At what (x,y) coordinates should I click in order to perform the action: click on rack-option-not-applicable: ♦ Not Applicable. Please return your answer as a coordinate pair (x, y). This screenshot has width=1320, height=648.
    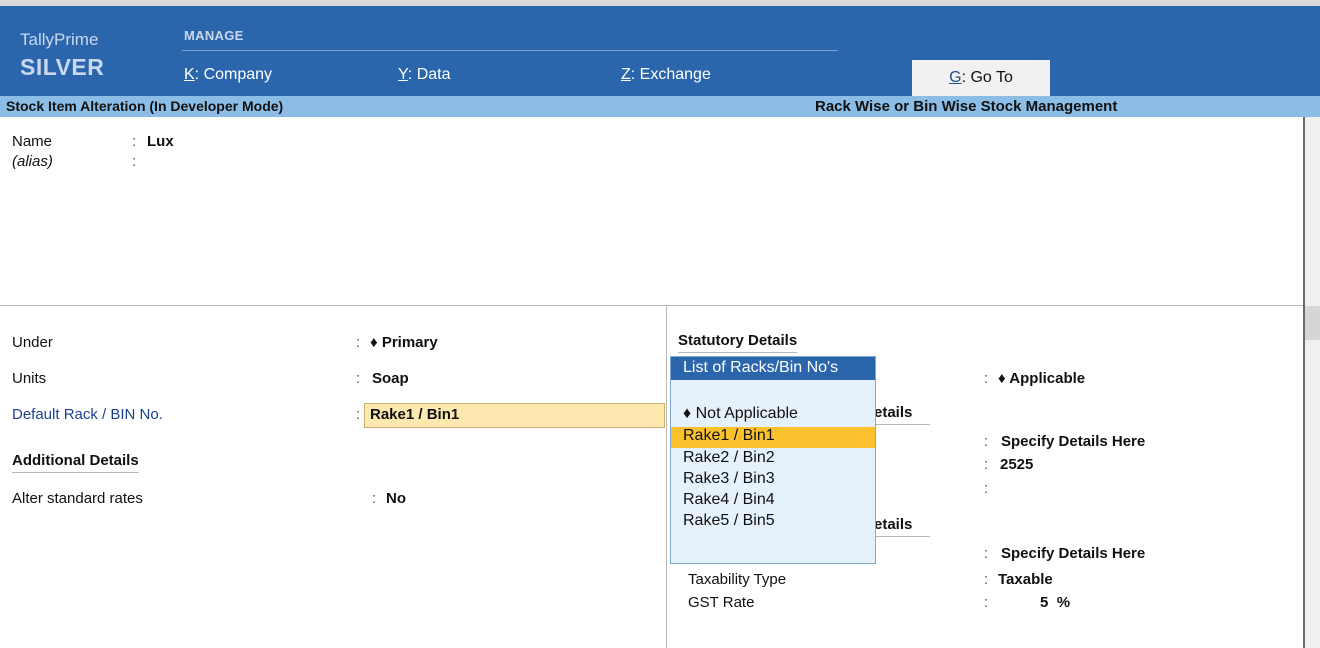
    Looking at the image, I should click on (773, 415).